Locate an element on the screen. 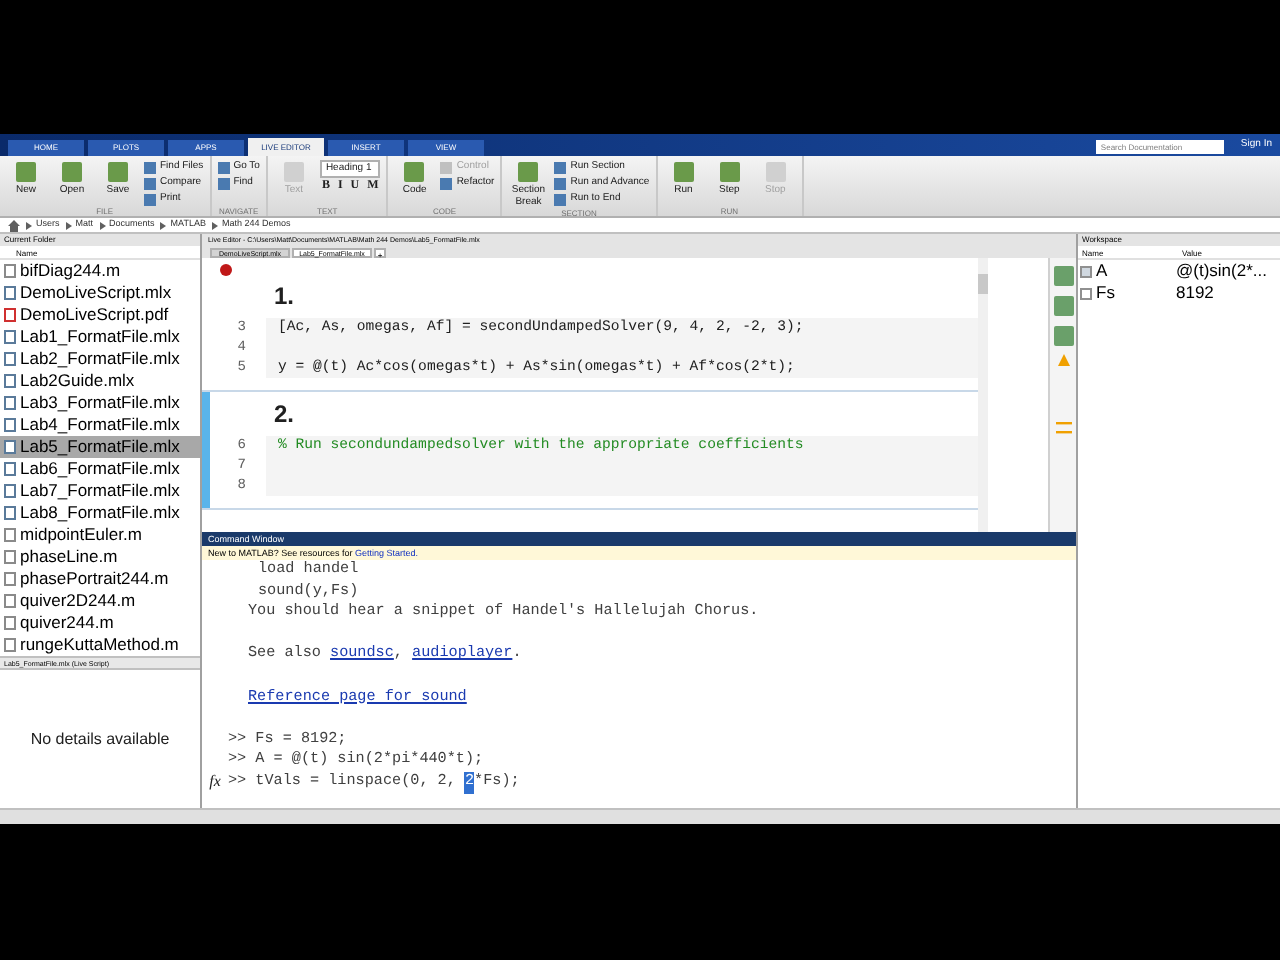  file-item: quiver244.m is located at coordinates (100, 623).